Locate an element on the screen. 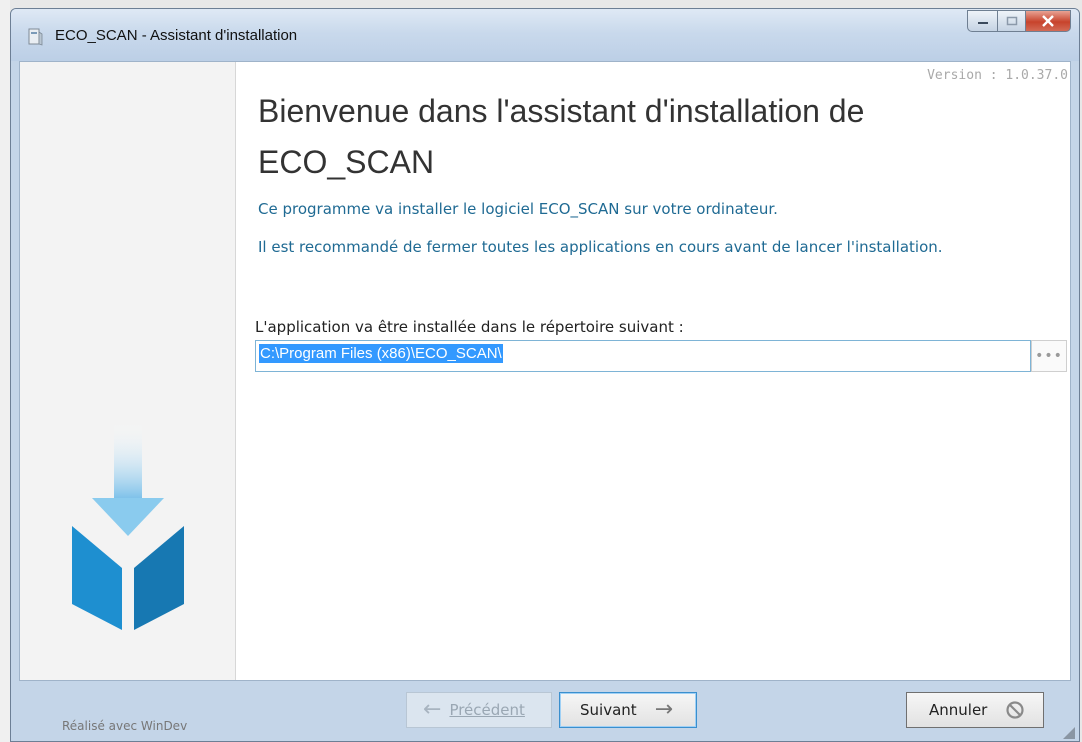  cancel-button-label: Annuler is located at coordinates (958, 710).